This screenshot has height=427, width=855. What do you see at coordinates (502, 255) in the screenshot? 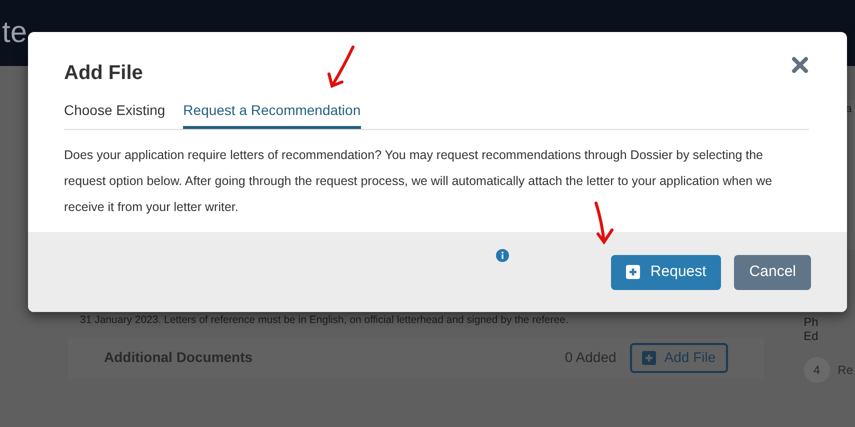
I see `info-icon` at bounding box center [502, 255].